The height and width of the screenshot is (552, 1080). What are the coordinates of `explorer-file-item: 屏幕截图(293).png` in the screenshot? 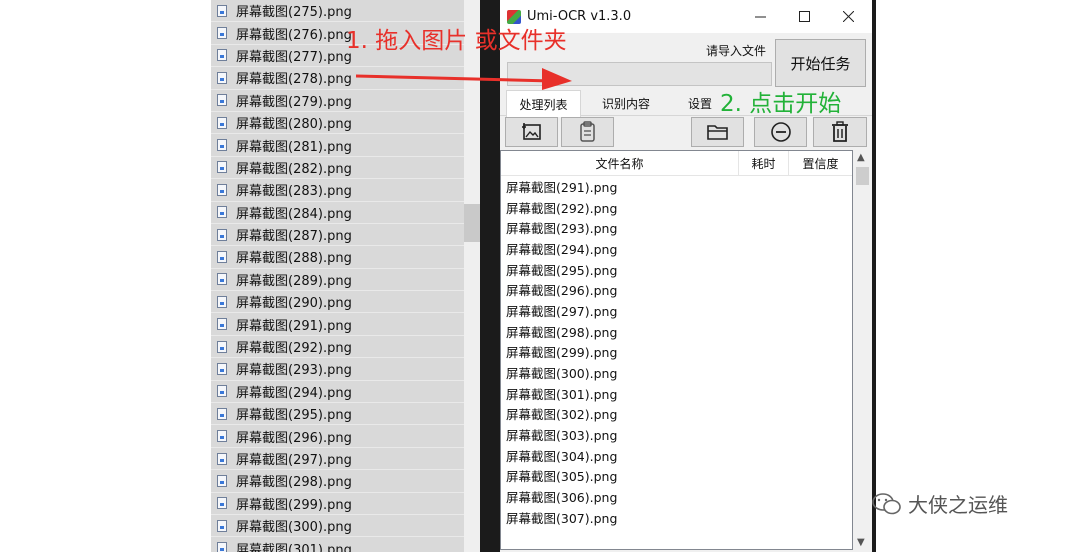 It's located at (337, 369).